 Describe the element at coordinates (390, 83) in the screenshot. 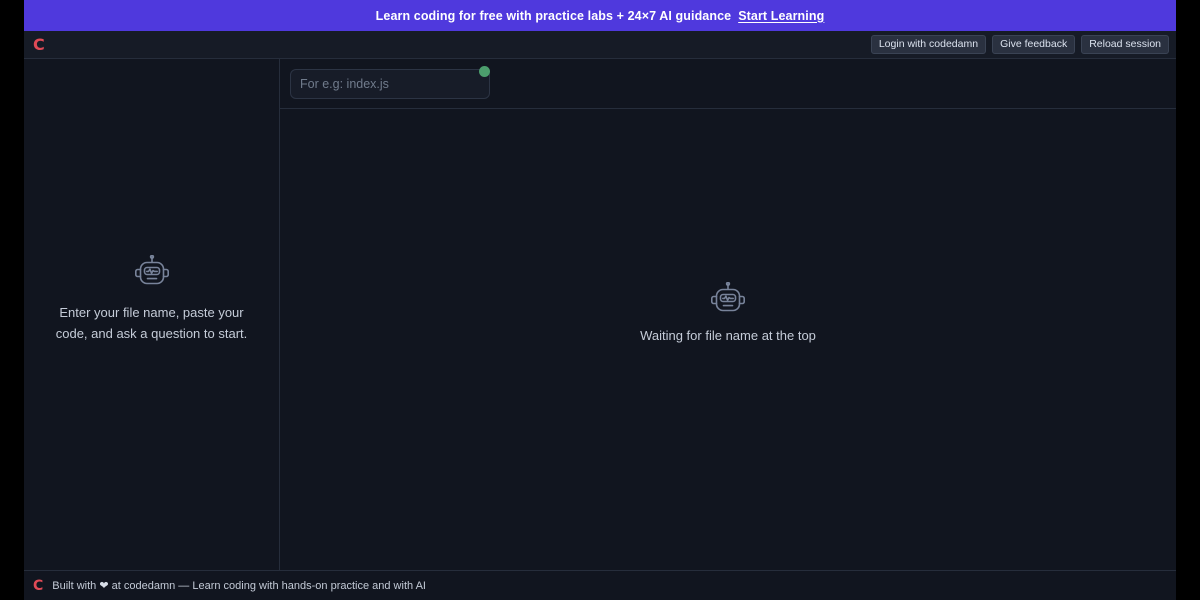

I see `filename-input` at that location.